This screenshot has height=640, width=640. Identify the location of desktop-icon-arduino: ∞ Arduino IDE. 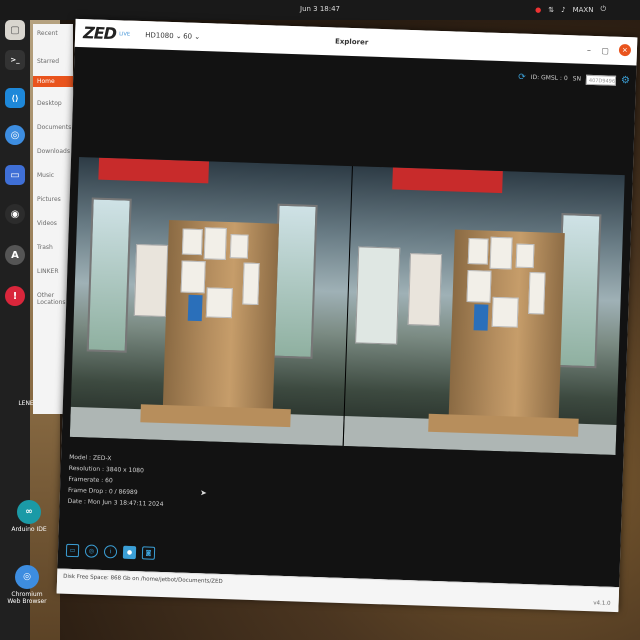
(29, 516).